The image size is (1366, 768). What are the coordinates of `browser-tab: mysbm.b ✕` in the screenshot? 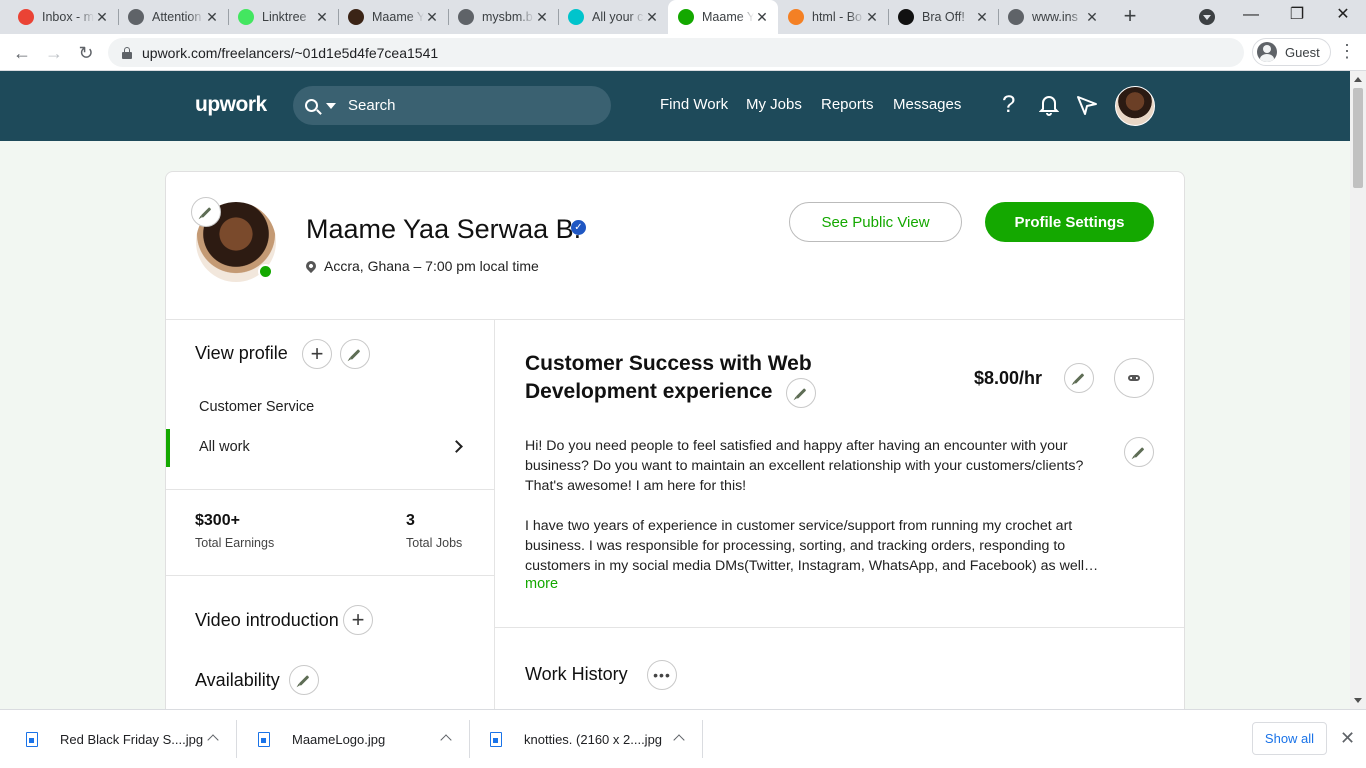 It's located at (503, 17).